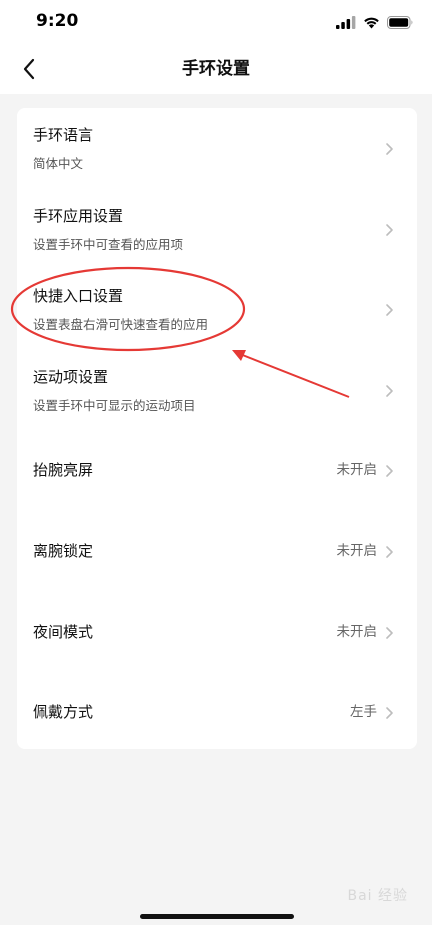  Describe the element at coordinates (217, 229) in the screenshot. I see `row-band-app-settings: 手环应用设置 设置手环中可查看的应用项` at that location.